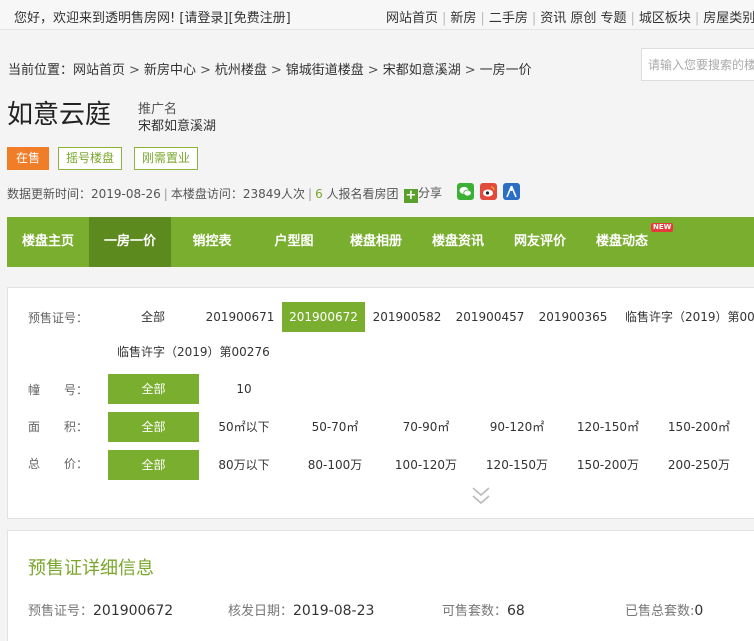 This screenshot has width=754, height=641. Describe the element at coordinates (458, 242) in the screenshot. I see `tab-news: 楼盘资讯` at that location.